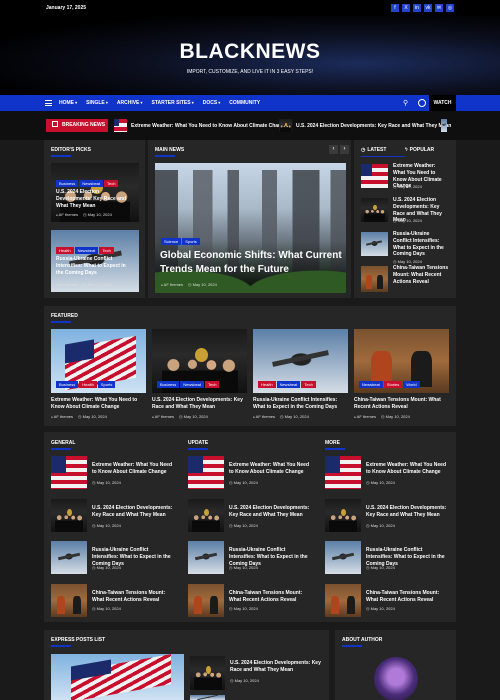 Image resolution: width=500 pixels, height=700 pixels. I want to click on vk-icon: vk, so click(428, 8).